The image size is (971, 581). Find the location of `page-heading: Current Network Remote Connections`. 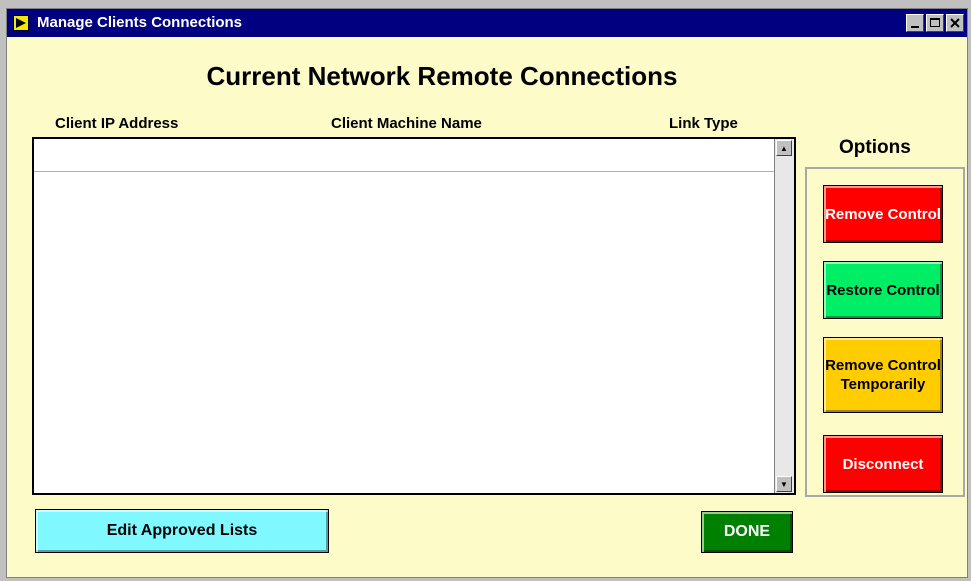

page-heading: Current Network Remote Connections is located at coordinates (442, 76).